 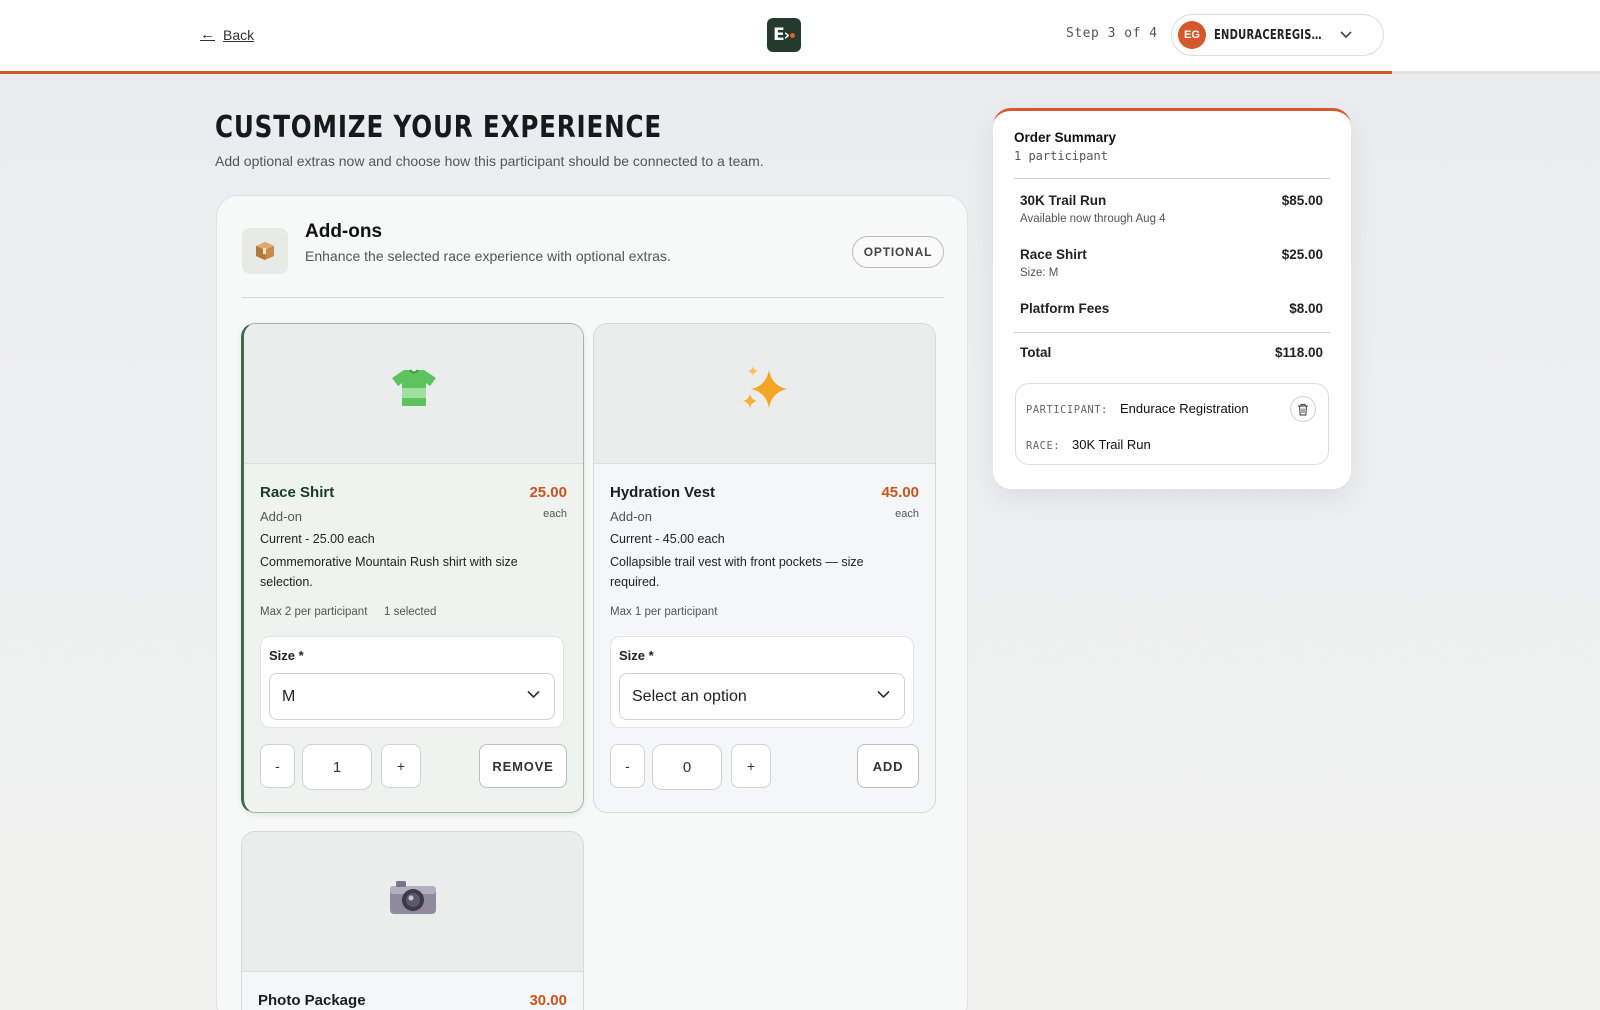 What do you see at coordinates (239, 34) in the screenshot?
I see `back-label: Back` at bounding box center [239, 34].